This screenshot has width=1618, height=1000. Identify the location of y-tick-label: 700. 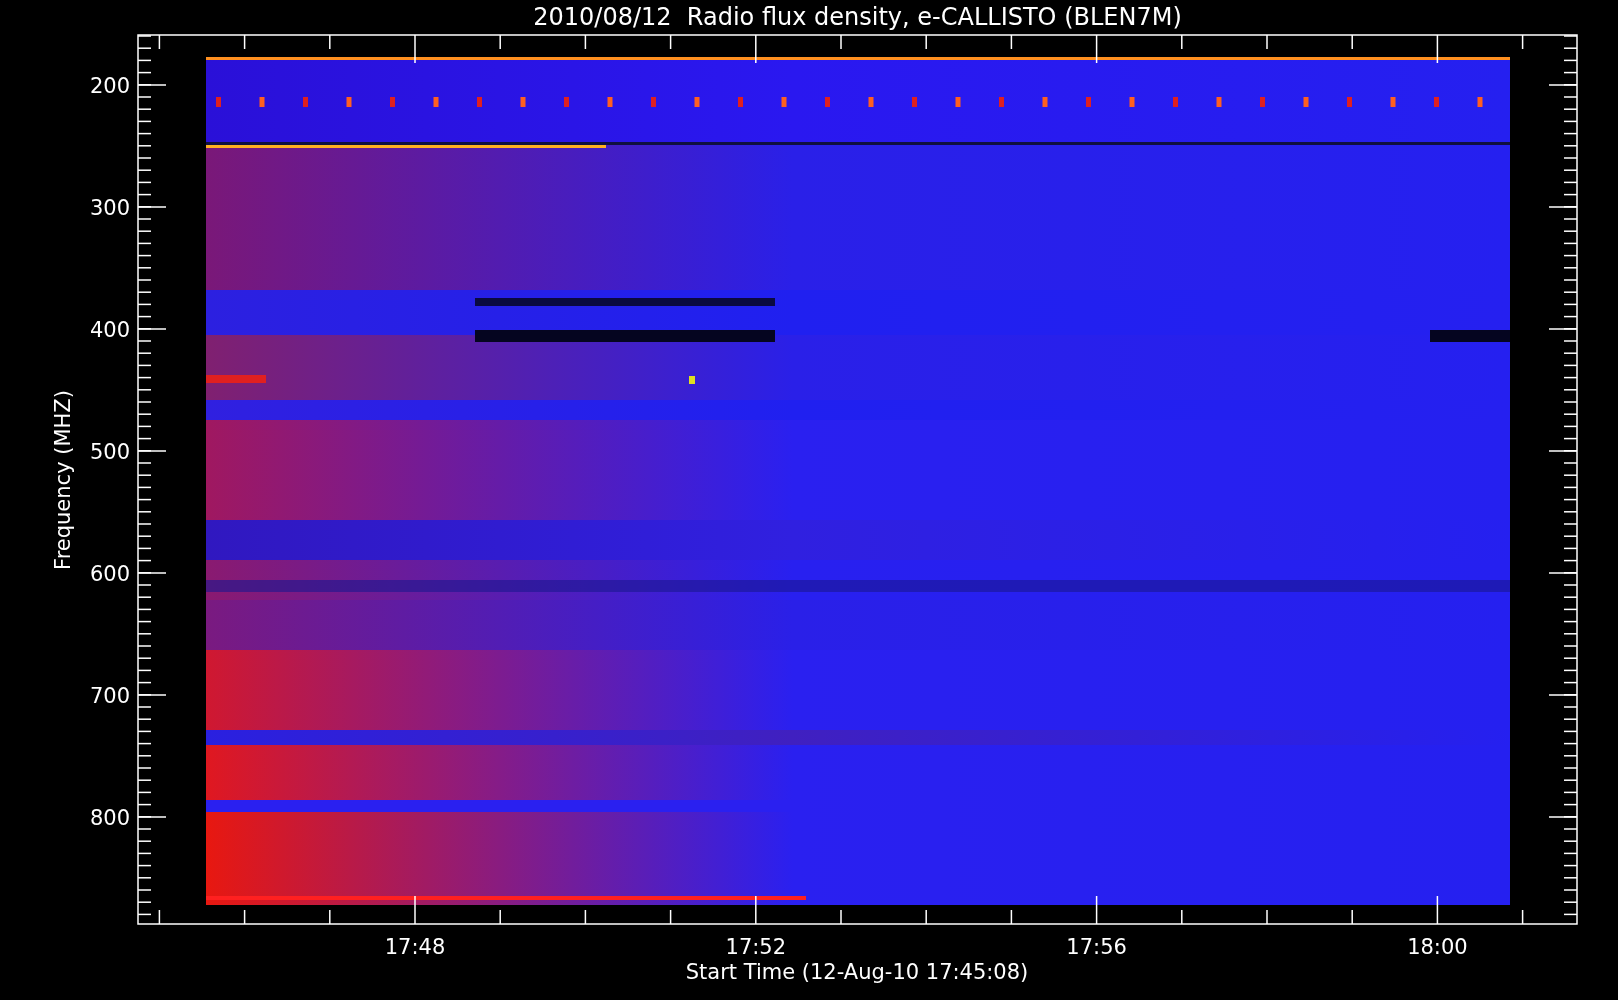
(109, 696).